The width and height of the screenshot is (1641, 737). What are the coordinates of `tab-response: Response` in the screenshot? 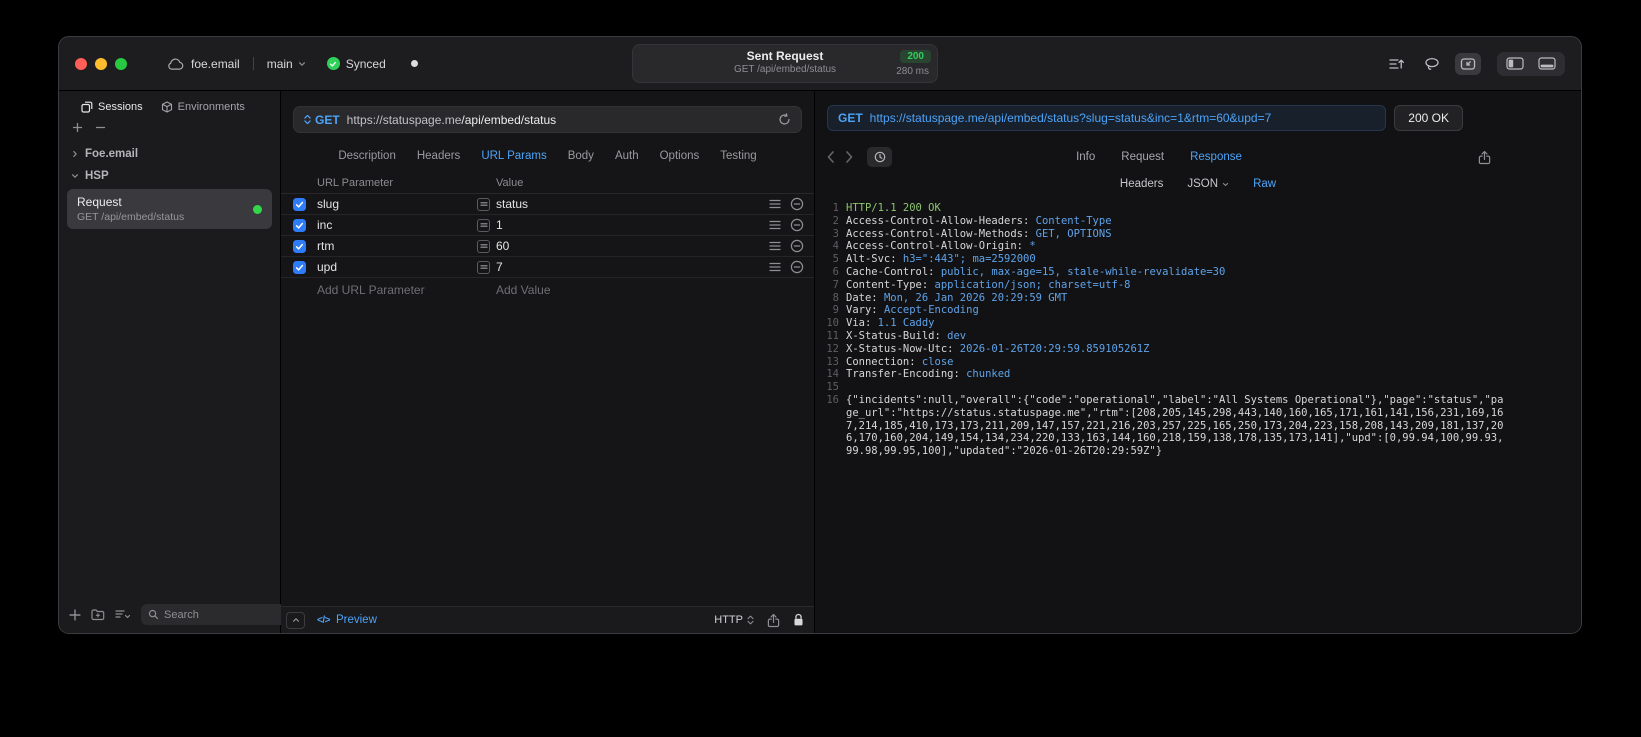 It's located at (1216, 157).